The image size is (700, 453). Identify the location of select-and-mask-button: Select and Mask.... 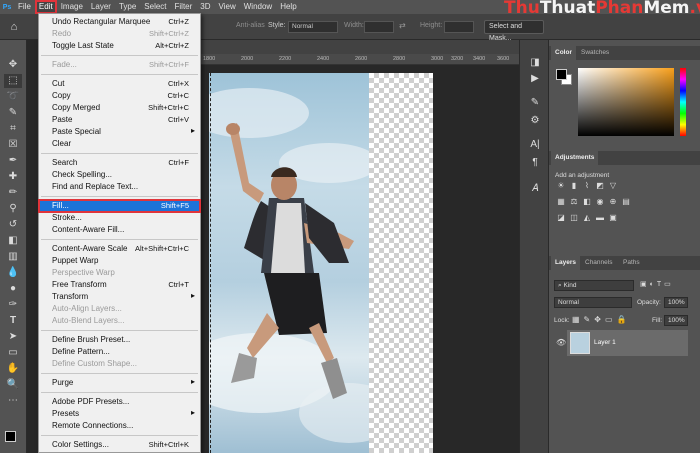
(514, 31).